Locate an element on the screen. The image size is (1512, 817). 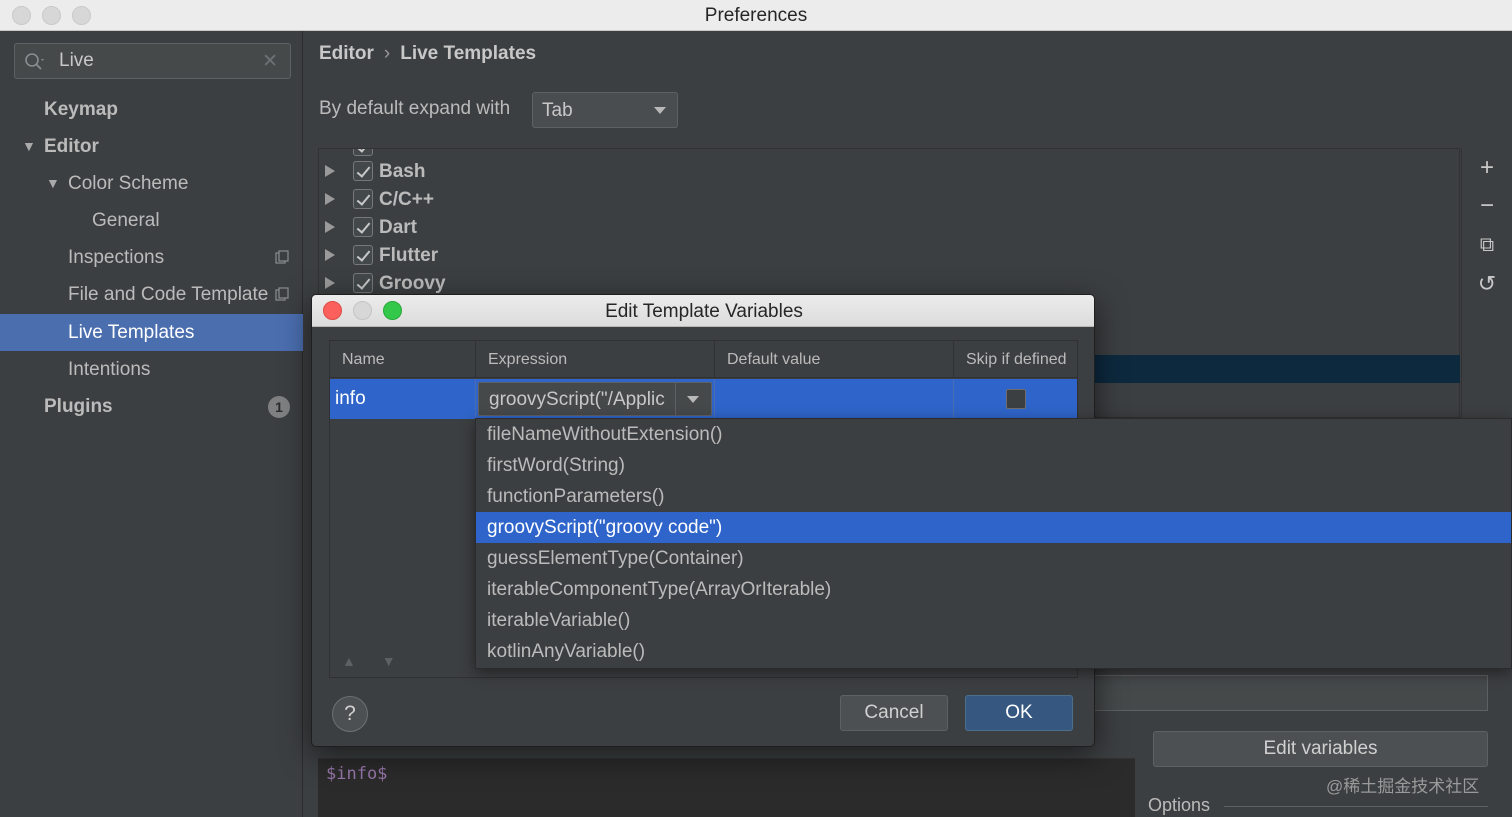
selected-template-row is located at coordinates (1277, 369).